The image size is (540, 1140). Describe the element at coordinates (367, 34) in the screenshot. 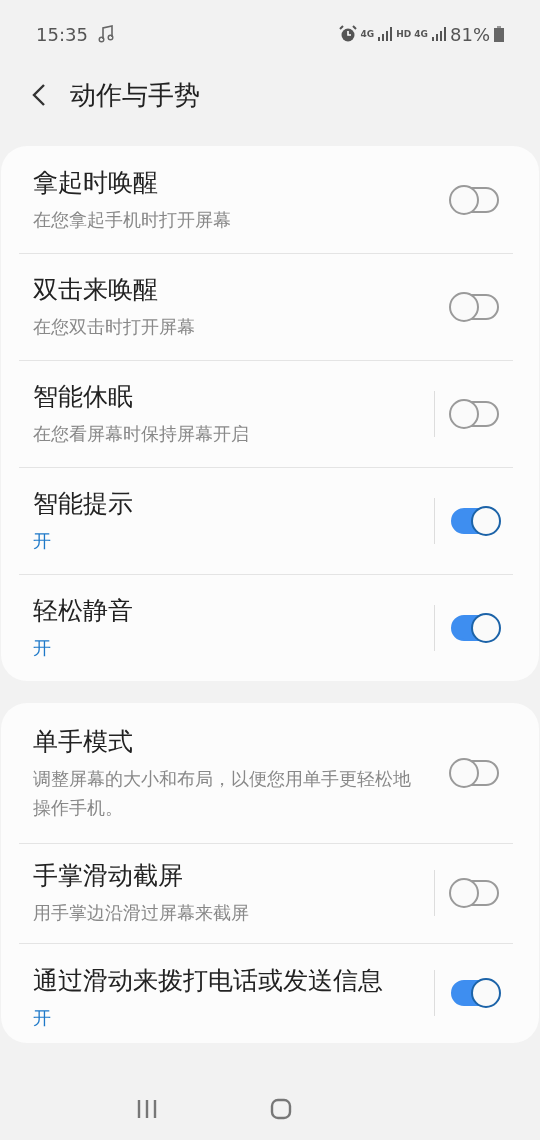

I see `network-label: 4G` at that location.